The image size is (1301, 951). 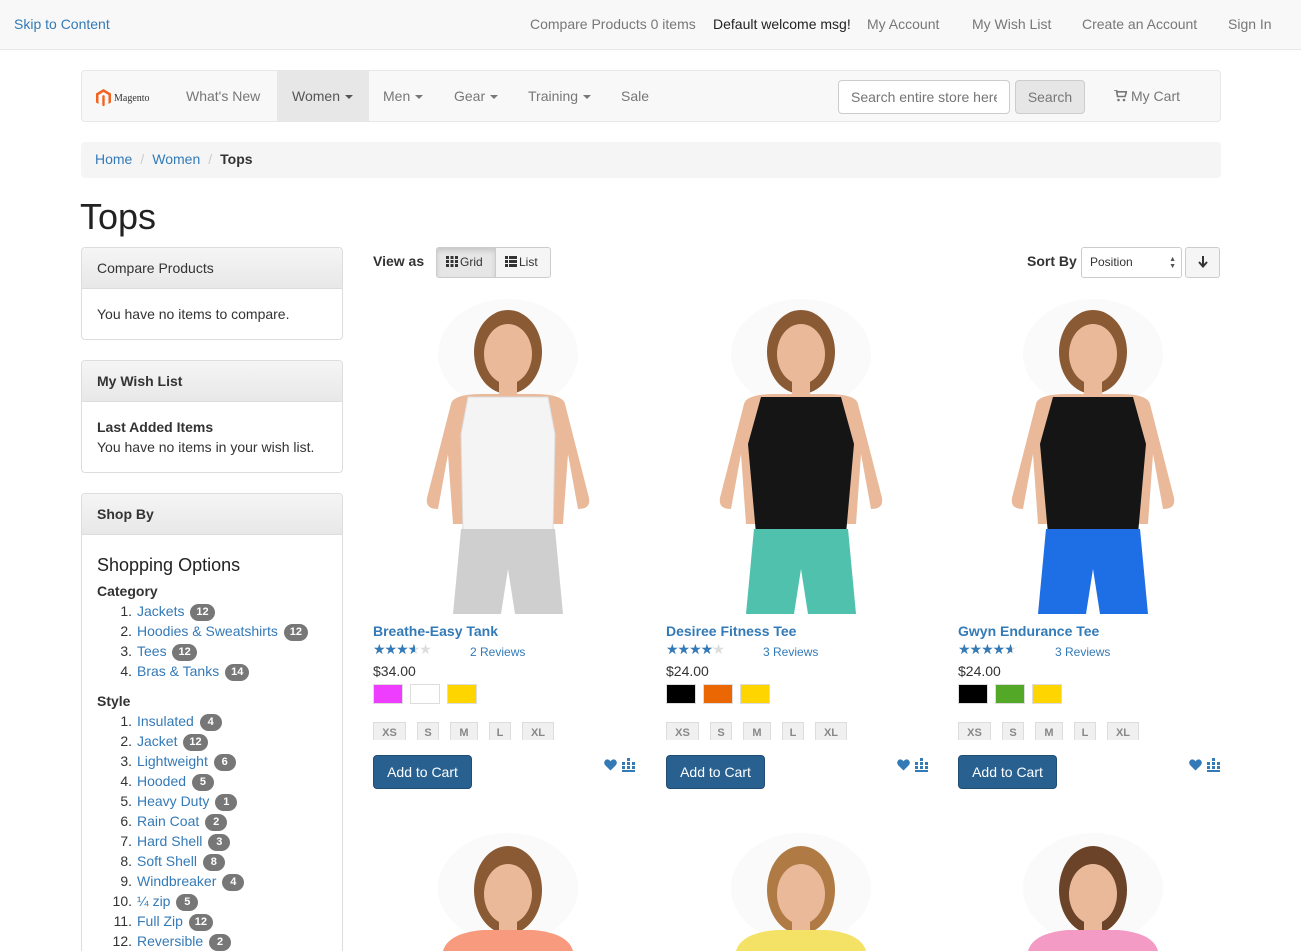 I want to click on nav-training: Training, so click(x=559, y=96).